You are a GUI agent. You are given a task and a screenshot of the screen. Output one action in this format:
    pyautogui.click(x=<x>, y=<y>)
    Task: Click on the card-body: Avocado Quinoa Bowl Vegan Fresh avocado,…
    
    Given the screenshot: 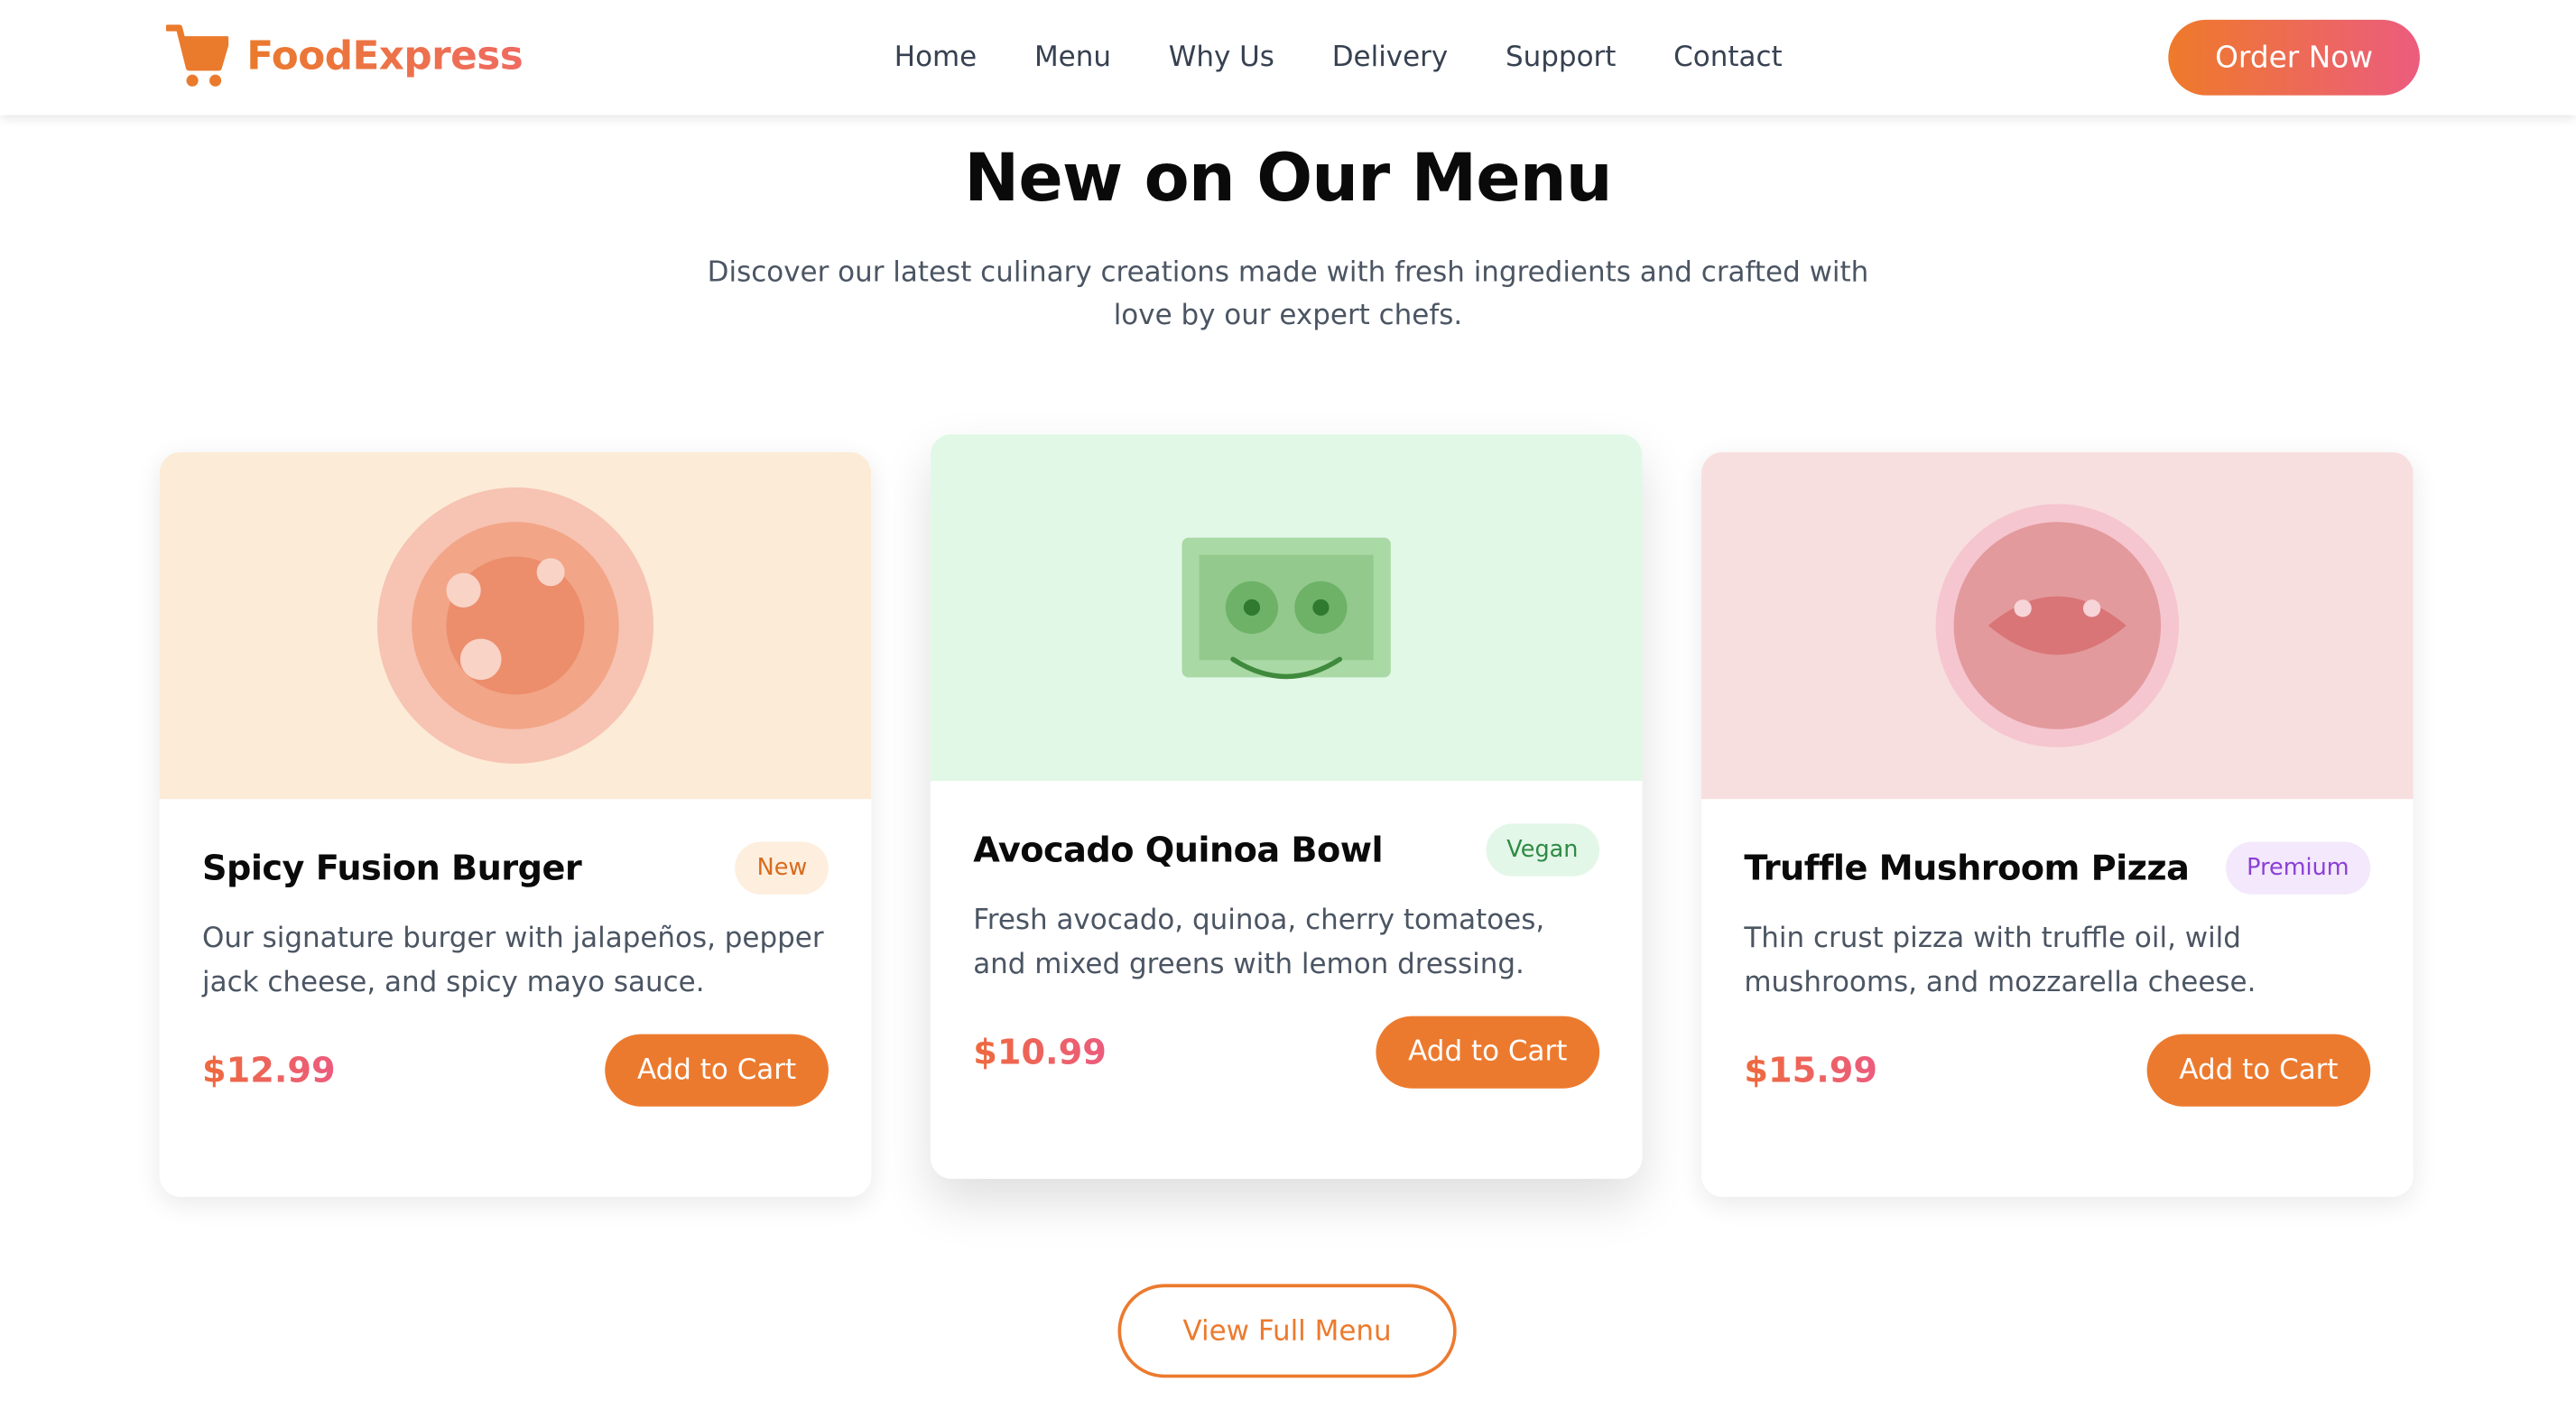 What is the action you would take?
    pyautogui.click(x=1287, y=935)
    